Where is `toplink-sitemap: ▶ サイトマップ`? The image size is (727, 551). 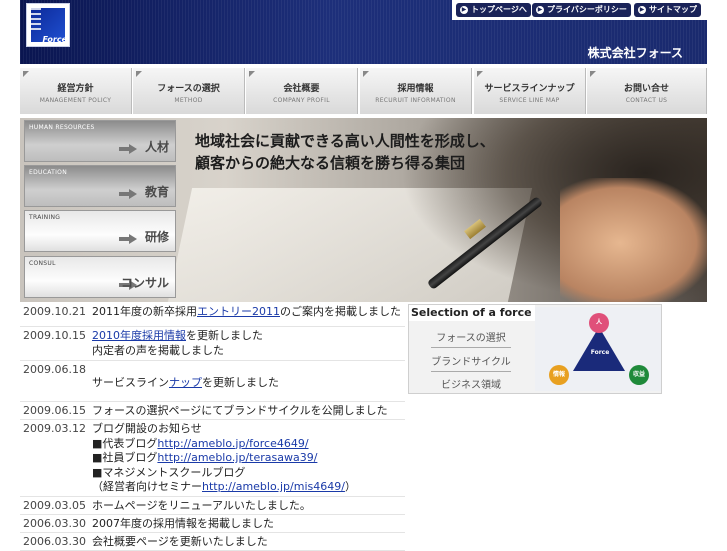
toplink-sitemap: ▶ サイトマップ is located at coordinates (667, 10).